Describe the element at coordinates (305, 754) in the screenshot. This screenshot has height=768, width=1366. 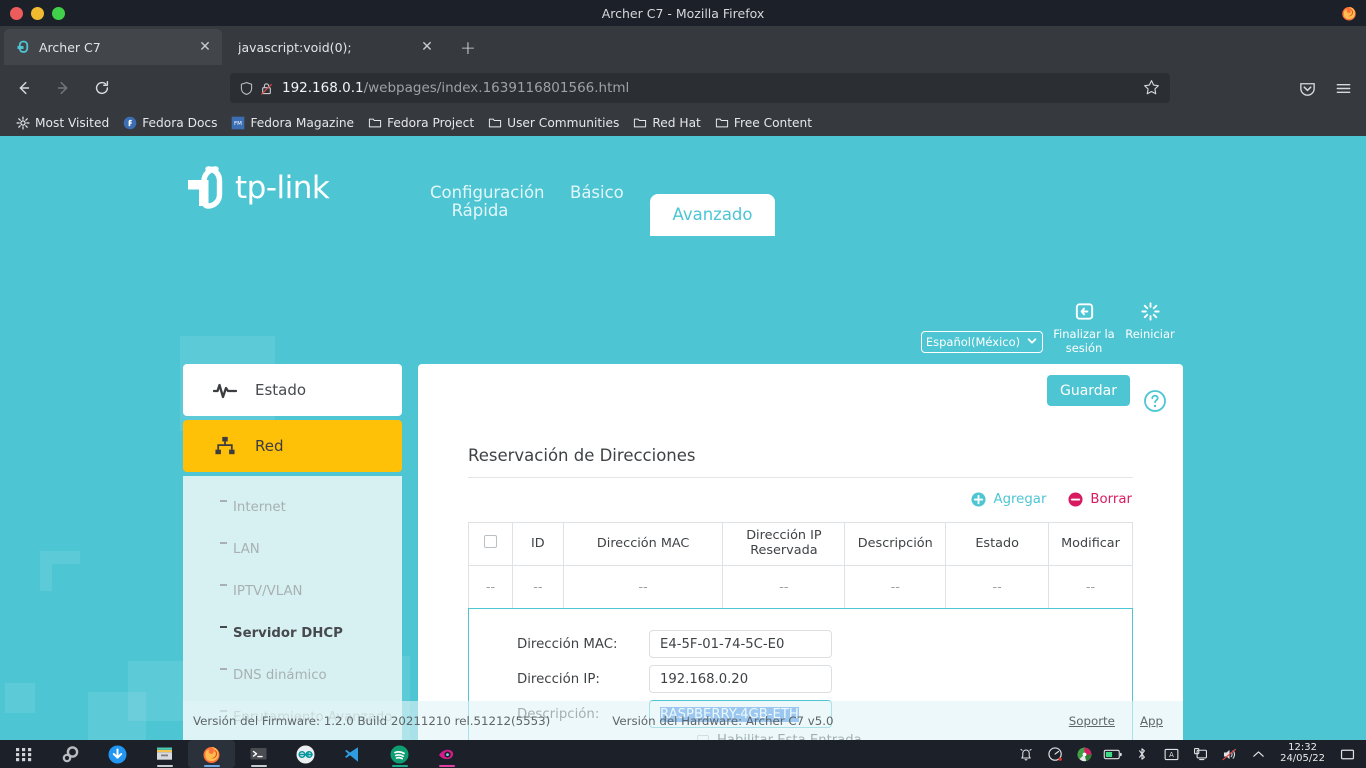
I see `arduino-ide-button` at that location.